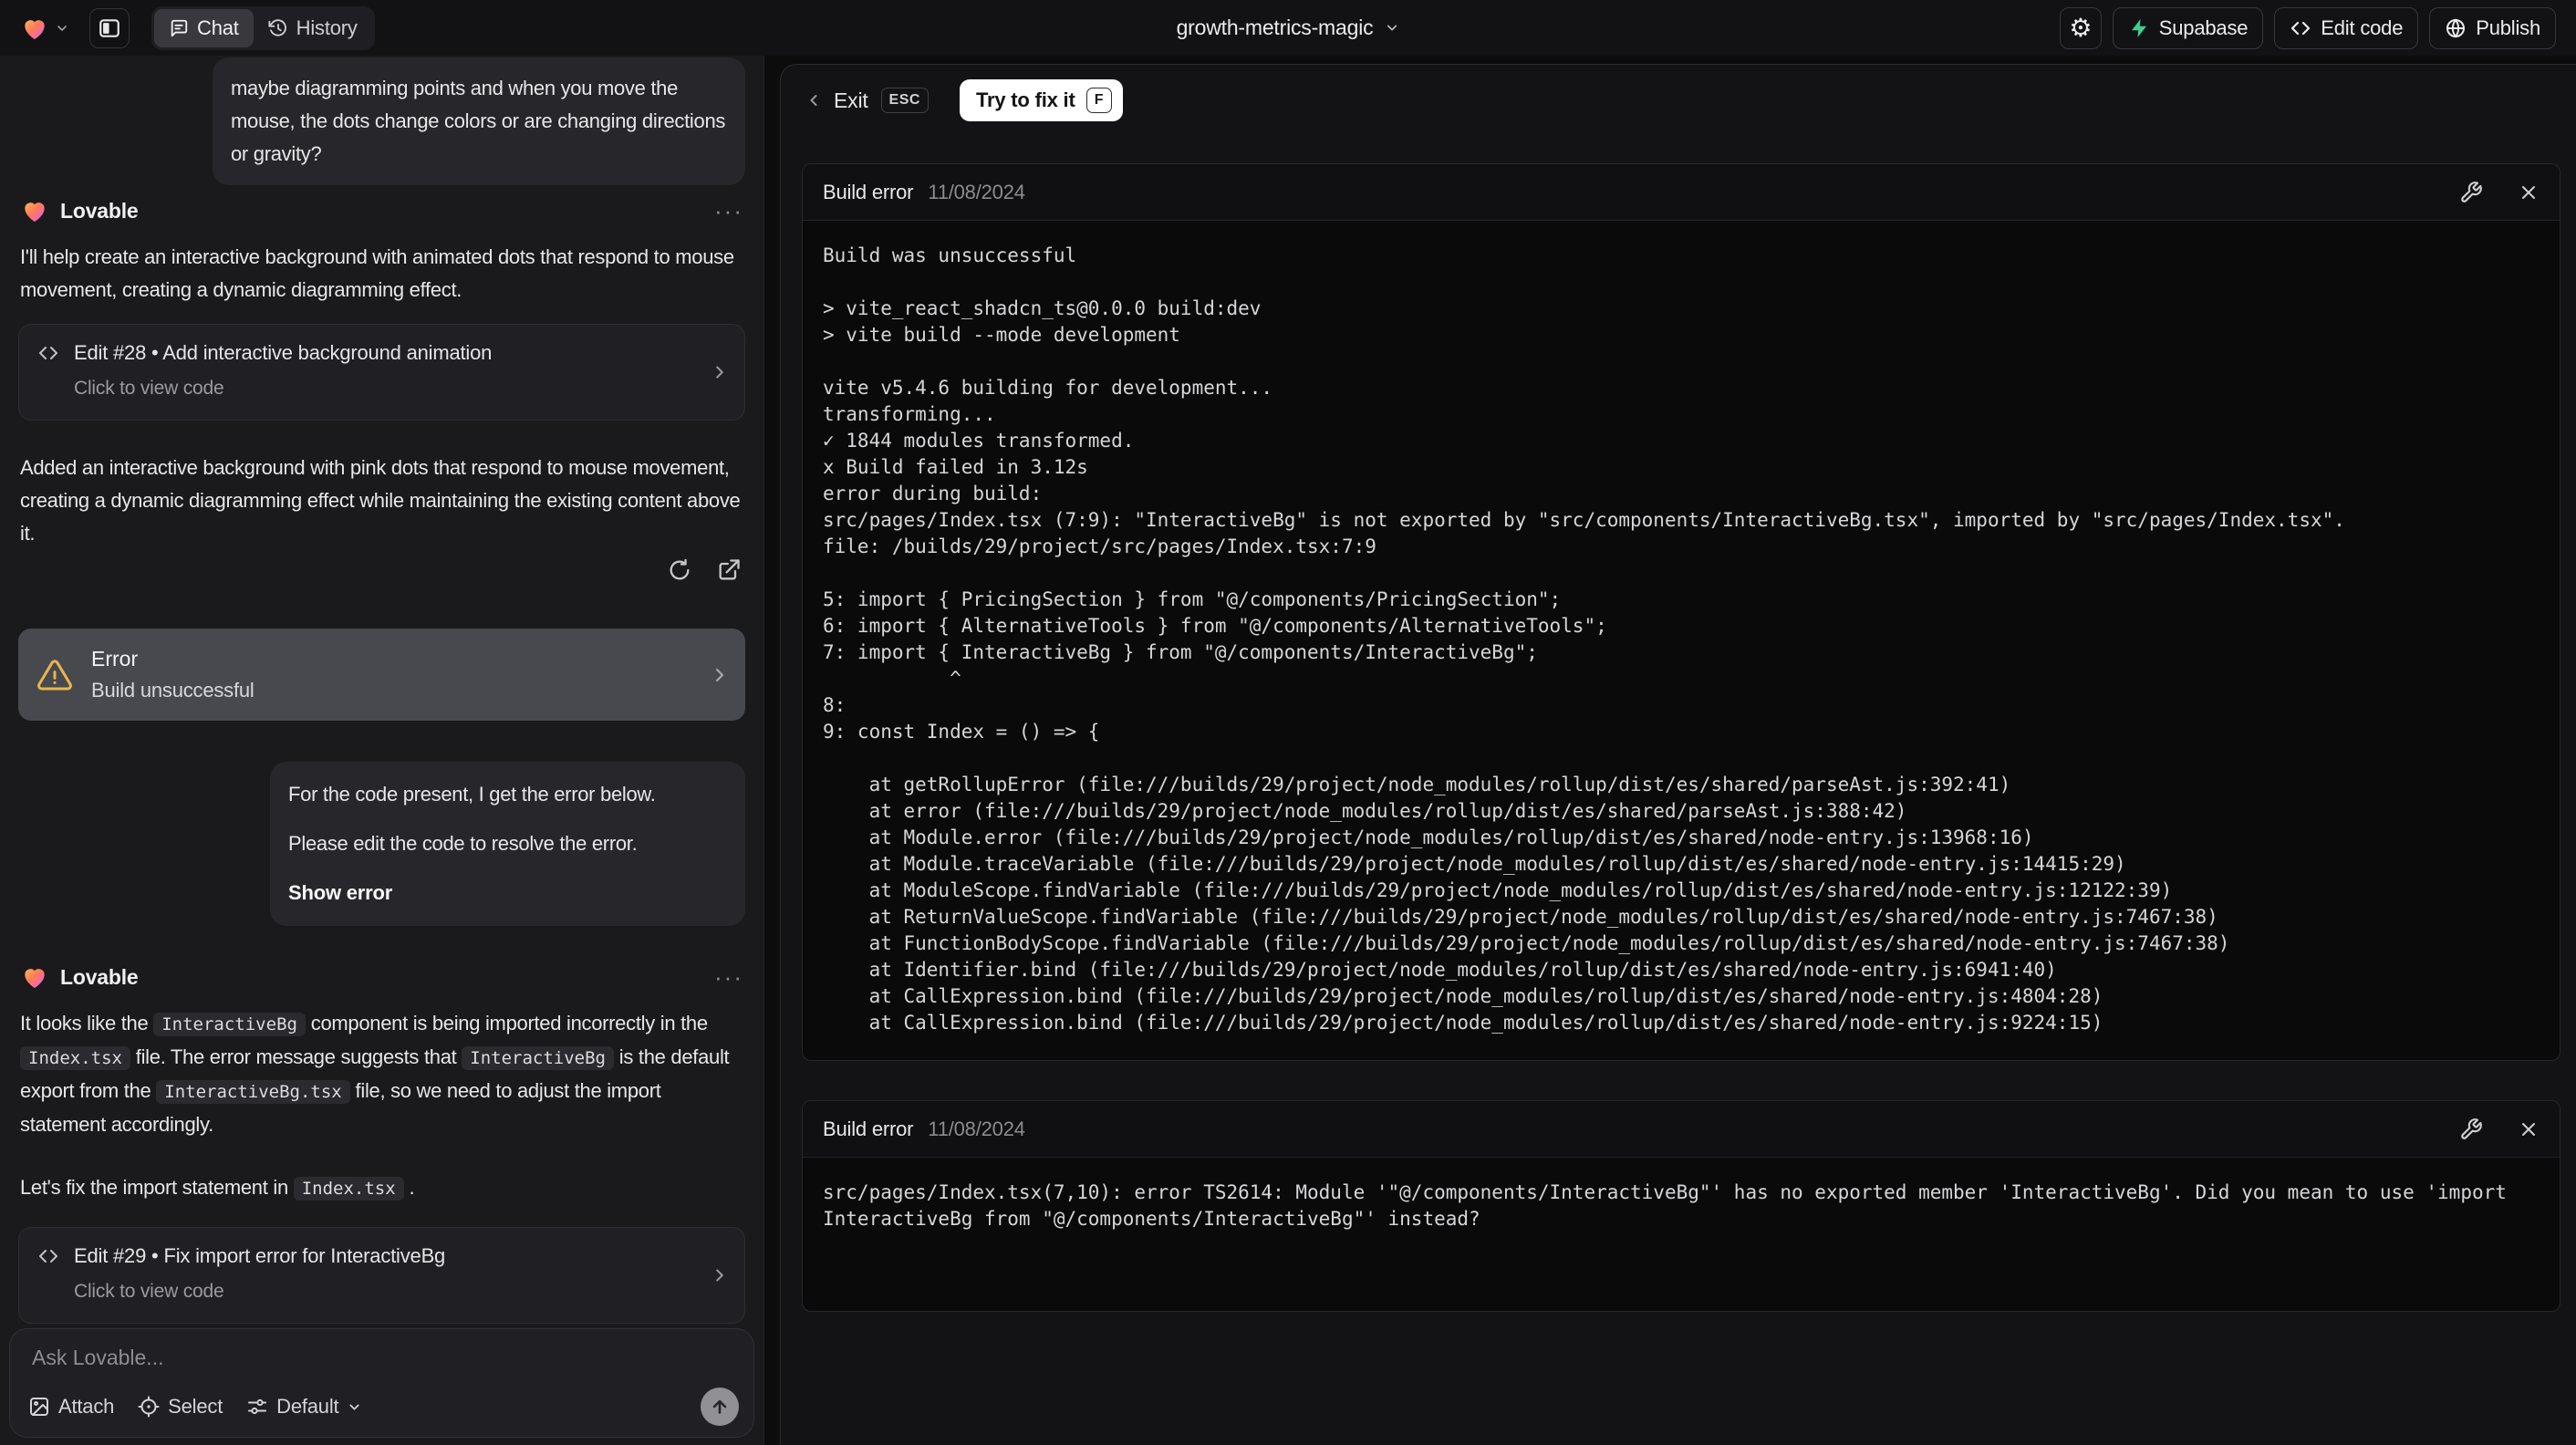 The width and height of the screenshot is (2576, 1445). Describe the element at coordinates (195, 1406) in the screenshot. I see `select-label: Select` at that location.